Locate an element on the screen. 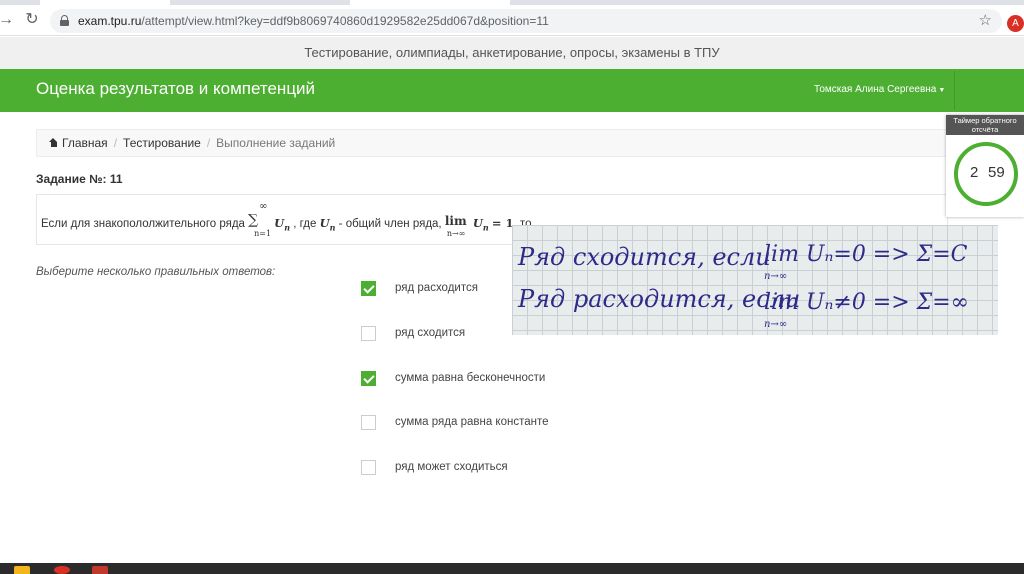 Image resolution: width=1024 pixels, height=574 pixels. answer-label: сумма ряда равна константе is located at coordinates (472, 422).